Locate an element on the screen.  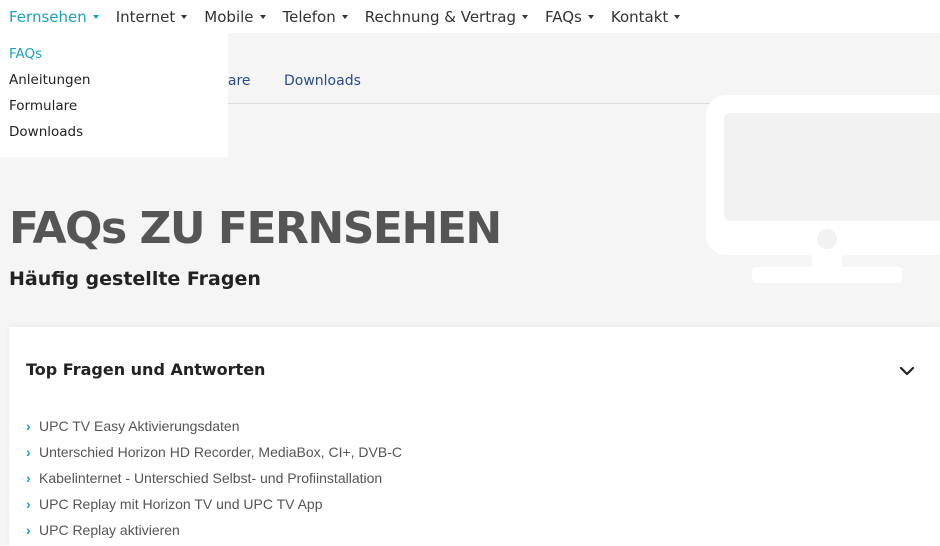
nav-label: Telefon is located at coordinates (309, 16).